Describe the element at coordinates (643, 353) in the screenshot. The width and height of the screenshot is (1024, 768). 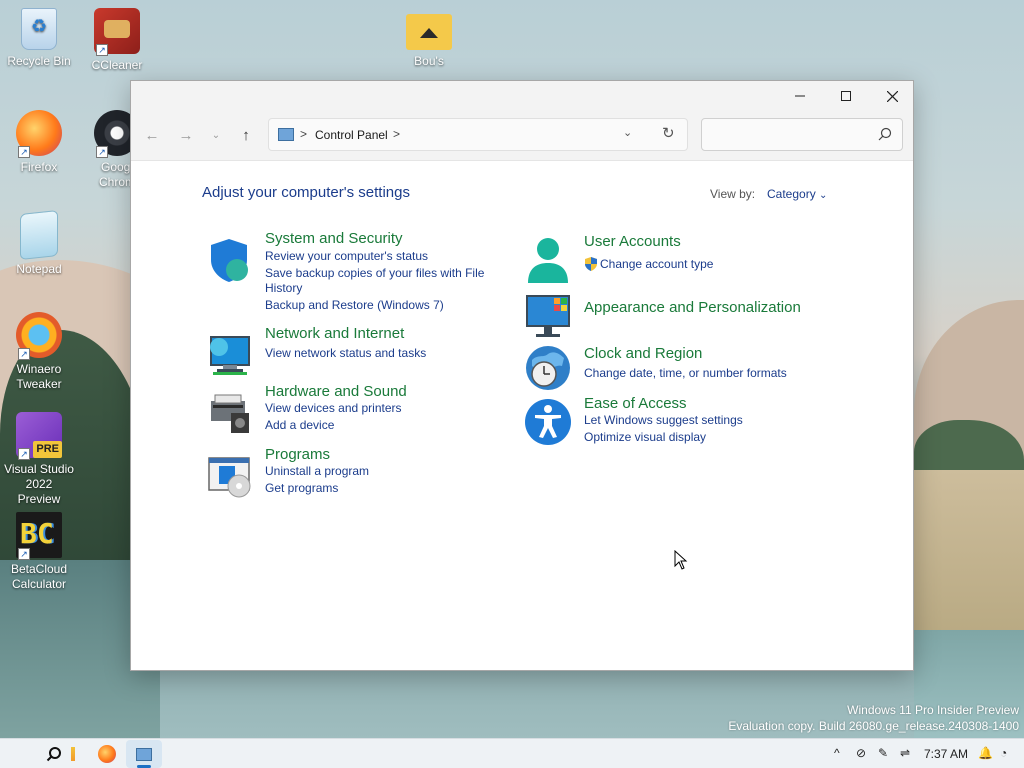
I see `category-title-clock-region: Clock and Region` at that location.